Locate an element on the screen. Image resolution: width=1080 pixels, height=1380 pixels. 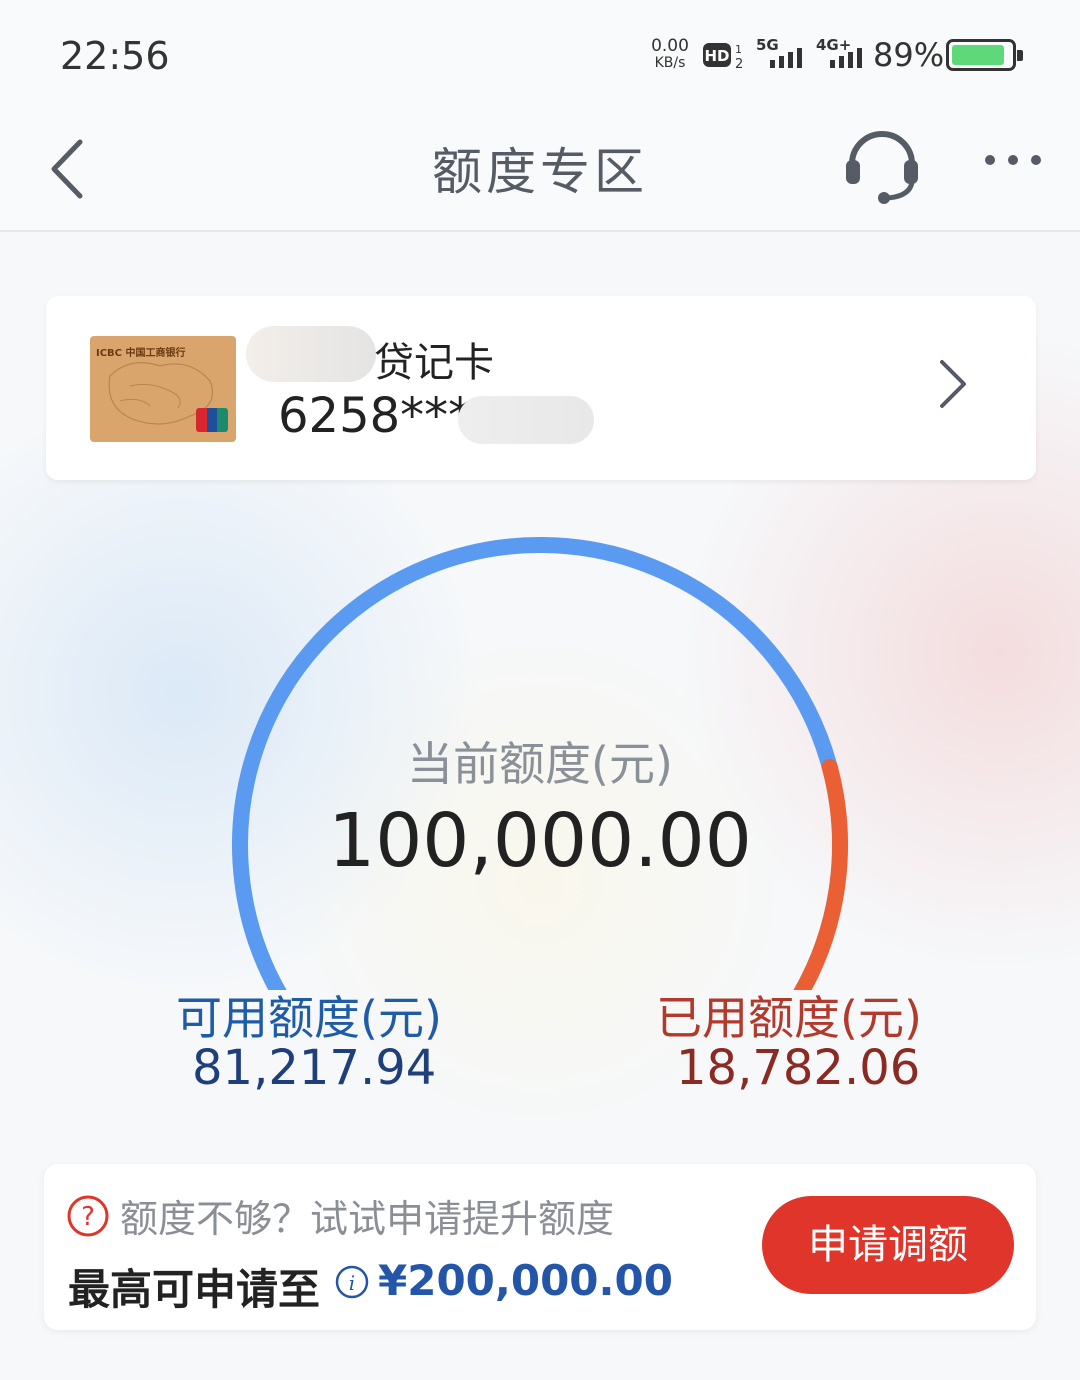
current-limit-value: 100,000.00 is located at coordinates (540, 841).